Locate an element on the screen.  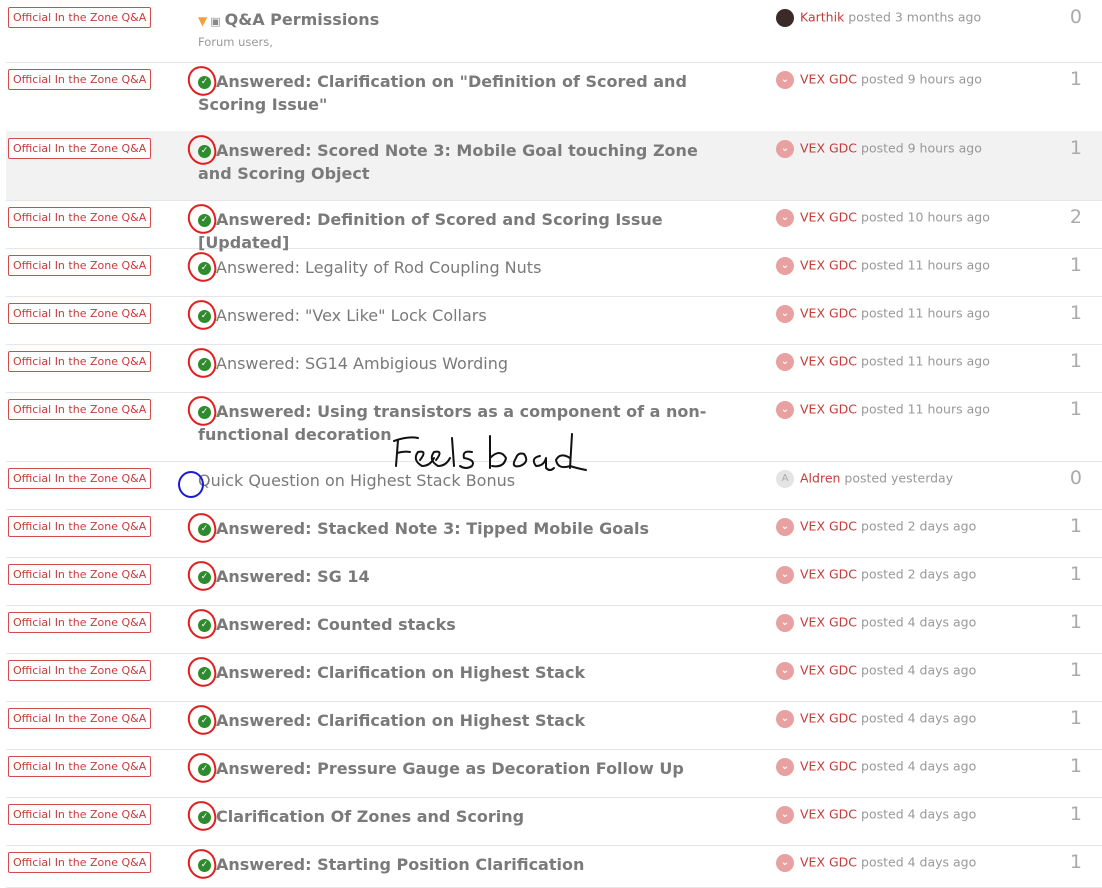
topic-title-link: Clarification Of Zones and Scoring is located at coordinates (458, 816).